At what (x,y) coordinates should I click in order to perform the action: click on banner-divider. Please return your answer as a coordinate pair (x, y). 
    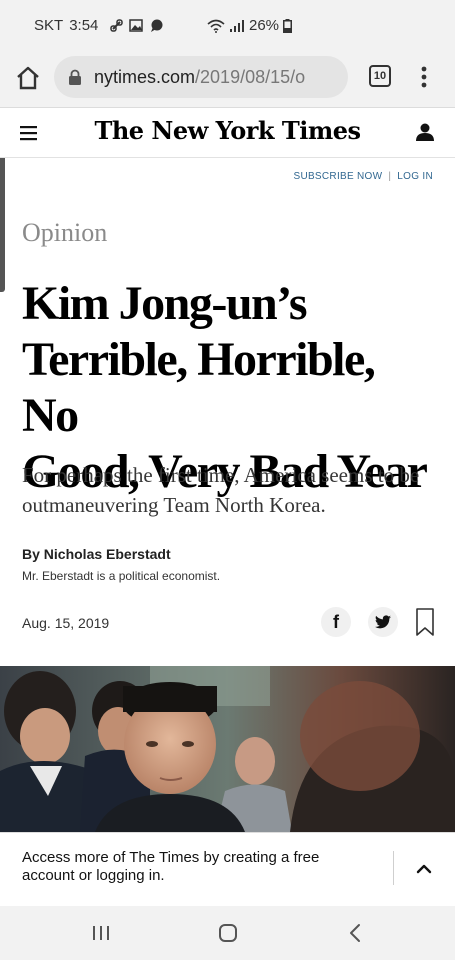
    Looking at the image, I should click on (393, 868).